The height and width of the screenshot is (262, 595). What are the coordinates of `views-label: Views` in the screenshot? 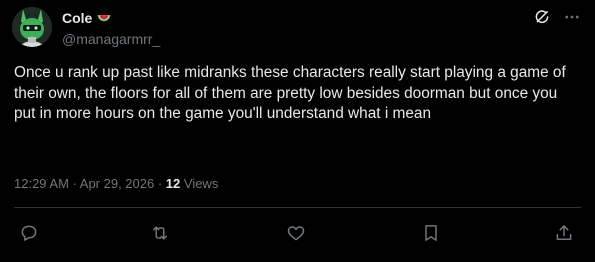 It's located at (199, 183).